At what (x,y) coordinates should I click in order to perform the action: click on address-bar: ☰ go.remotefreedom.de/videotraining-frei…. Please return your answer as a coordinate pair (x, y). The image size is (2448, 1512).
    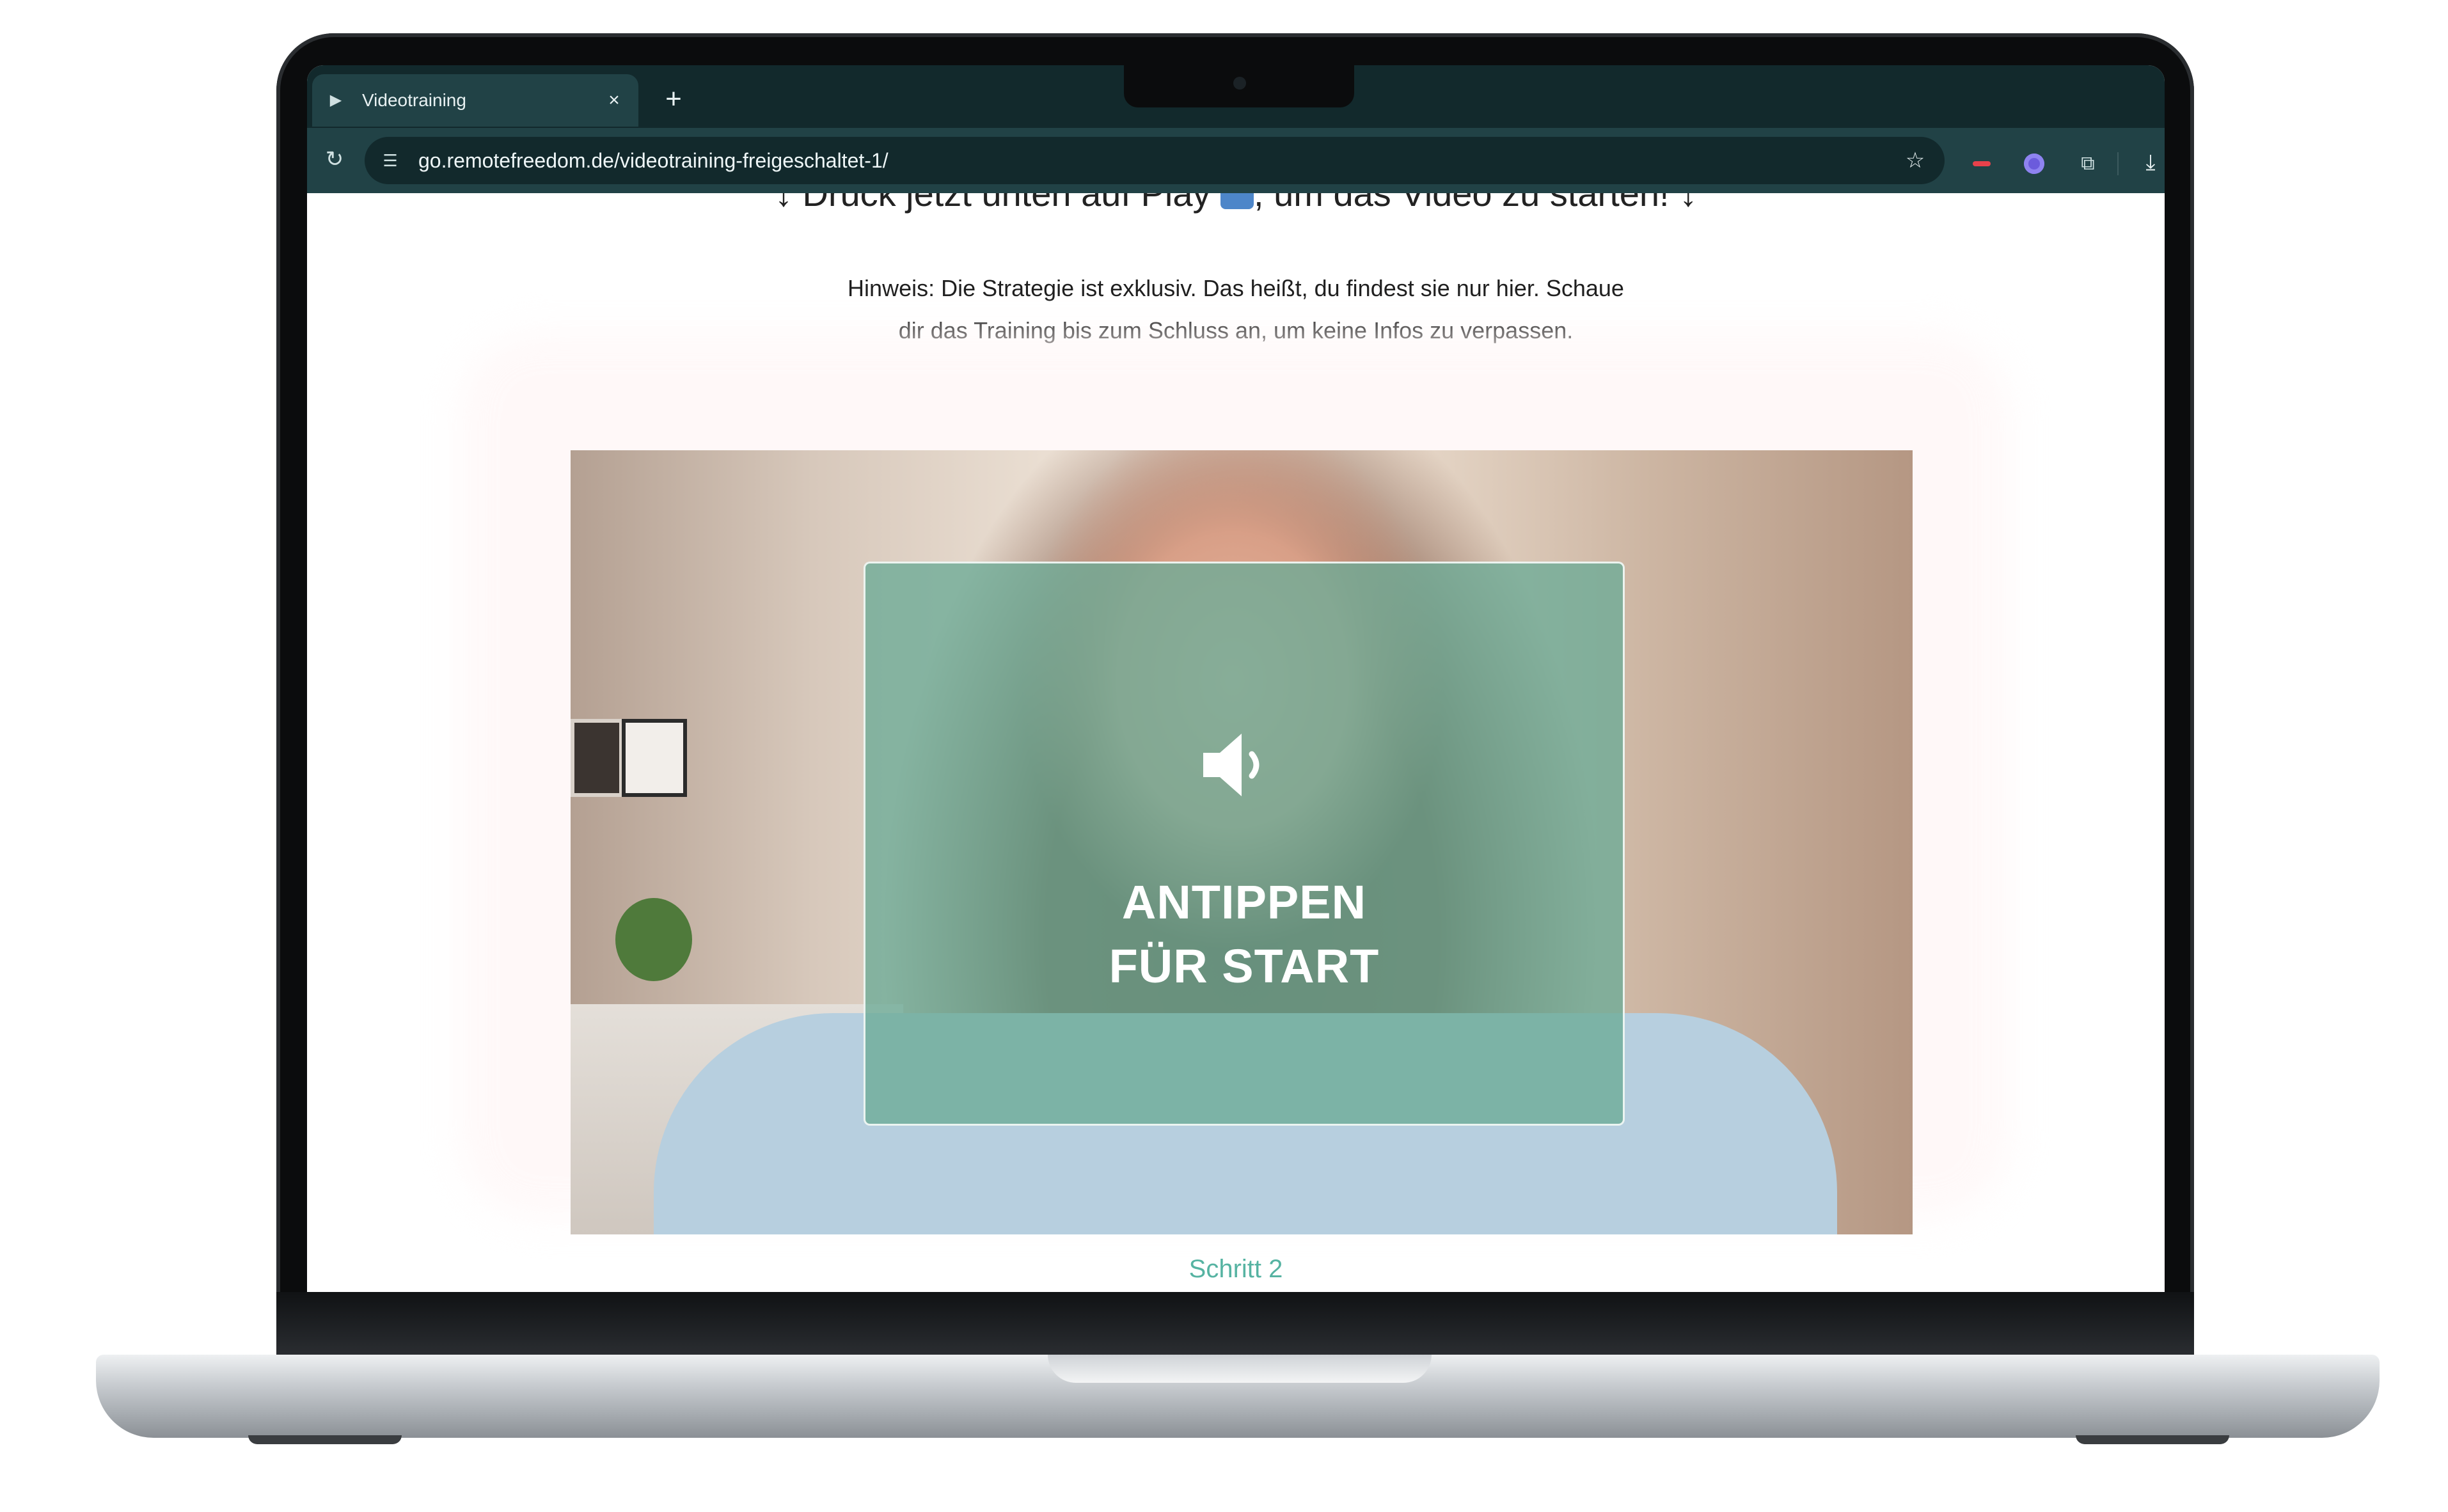
    Looking at the image, I should click on (1155, 161).